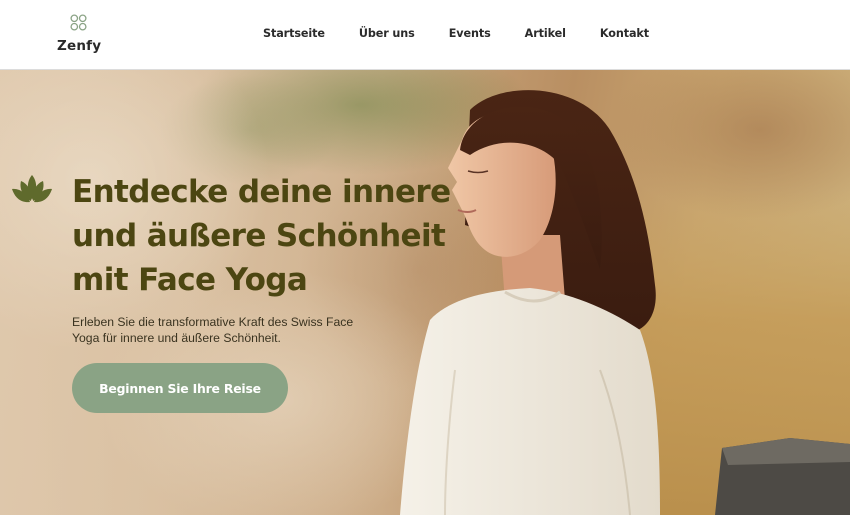 Image resolution: width=850 pixels, height=515 pixels. What do you see at coordinates (79, 46) in the screenshot?
I see `brand-name: Zenfy` at bounding box center [79, 46].